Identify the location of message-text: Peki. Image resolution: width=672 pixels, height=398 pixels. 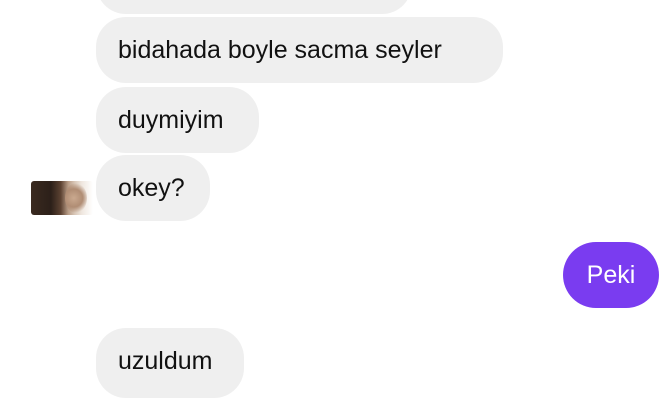
(611, 274).